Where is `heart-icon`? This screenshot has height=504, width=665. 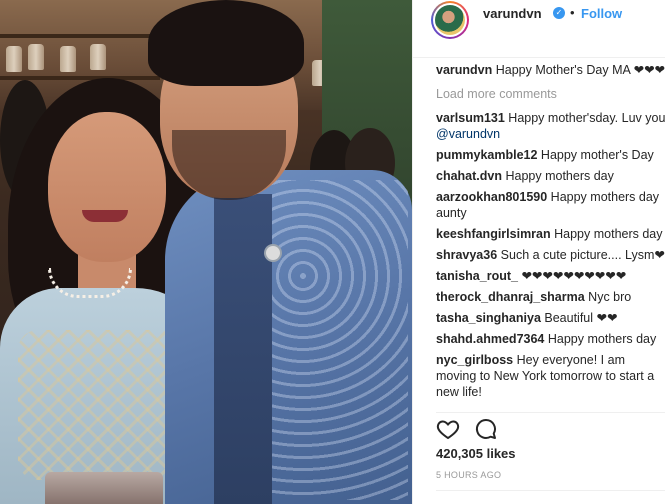 heart-icon is located at coordinates (448, 429).